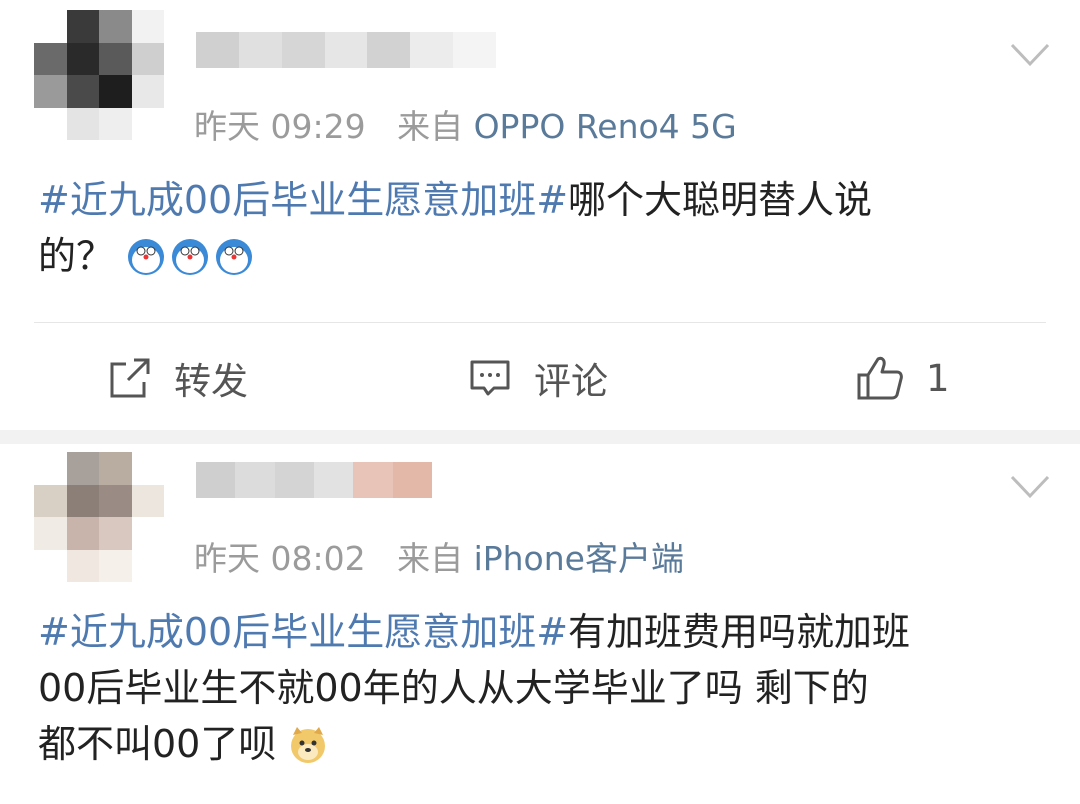 This screenshot has width=1080, height=804. Describe the element at coordinates (739, 632) in the screenshot. I see `post-text: 有加班费用吗就加班` at that location.